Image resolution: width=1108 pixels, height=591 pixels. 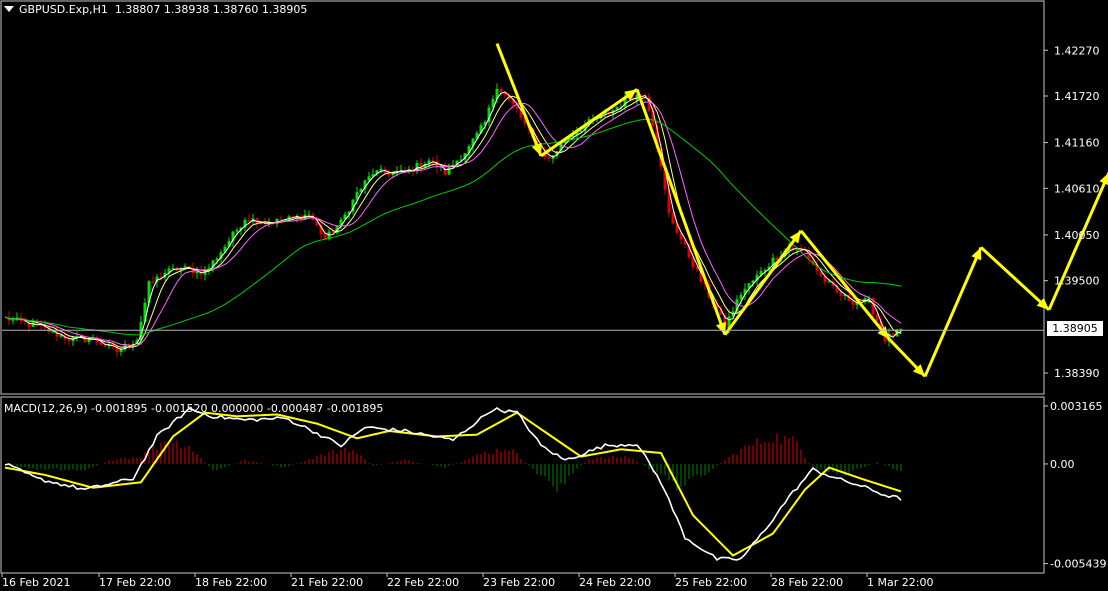 I want to click on time-axis-label: 23 Feb 22:00, so click(x=519, y=582).